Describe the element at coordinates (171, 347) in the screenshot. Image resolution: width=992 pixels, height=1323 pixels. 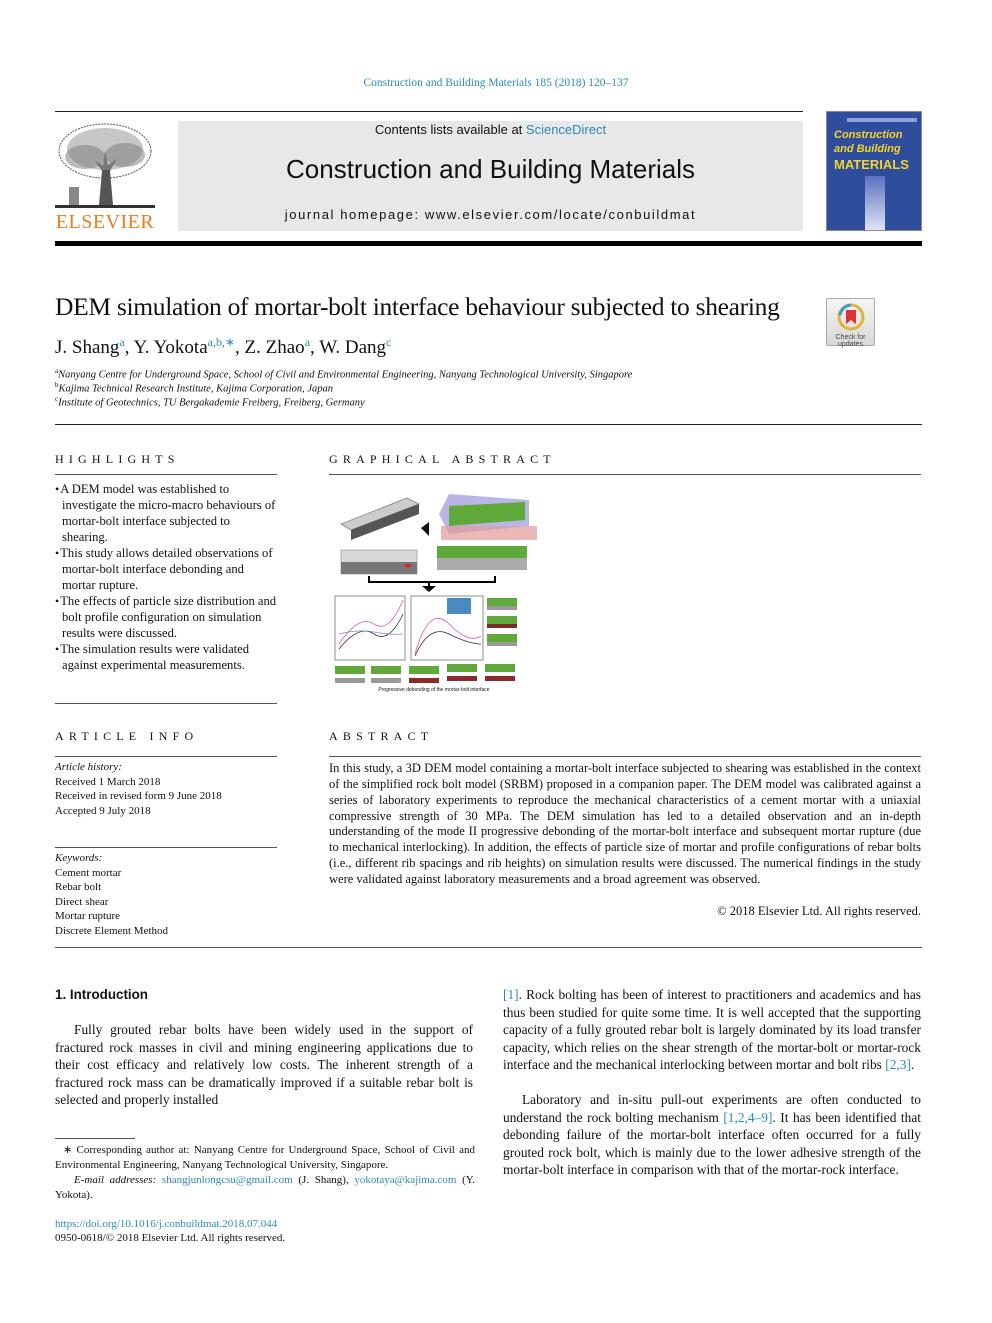
I see `author: Y. Yokota` at that location.